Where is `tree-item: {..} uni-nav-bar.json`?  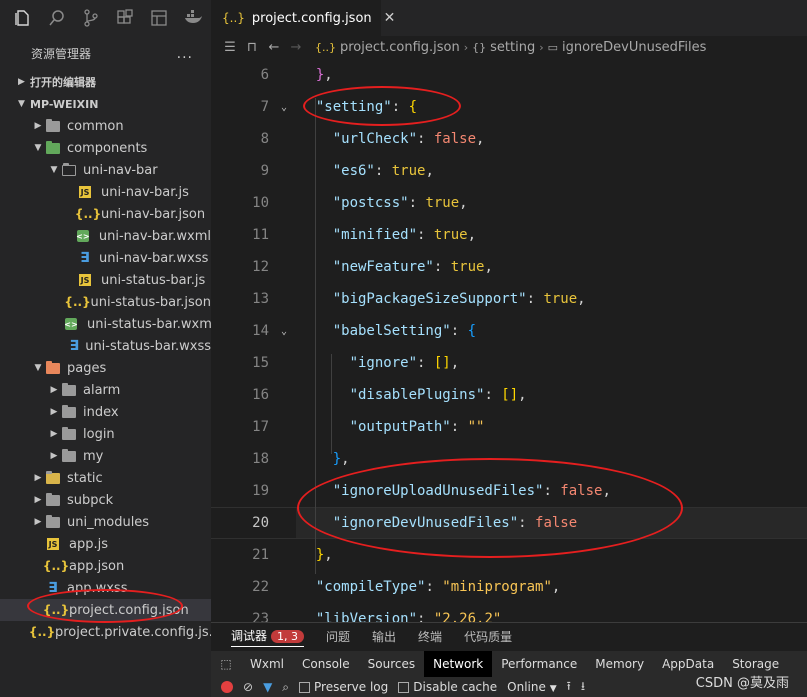
tree-item: {..} uni-nav-bar.json is located at coordinates (105, 214).